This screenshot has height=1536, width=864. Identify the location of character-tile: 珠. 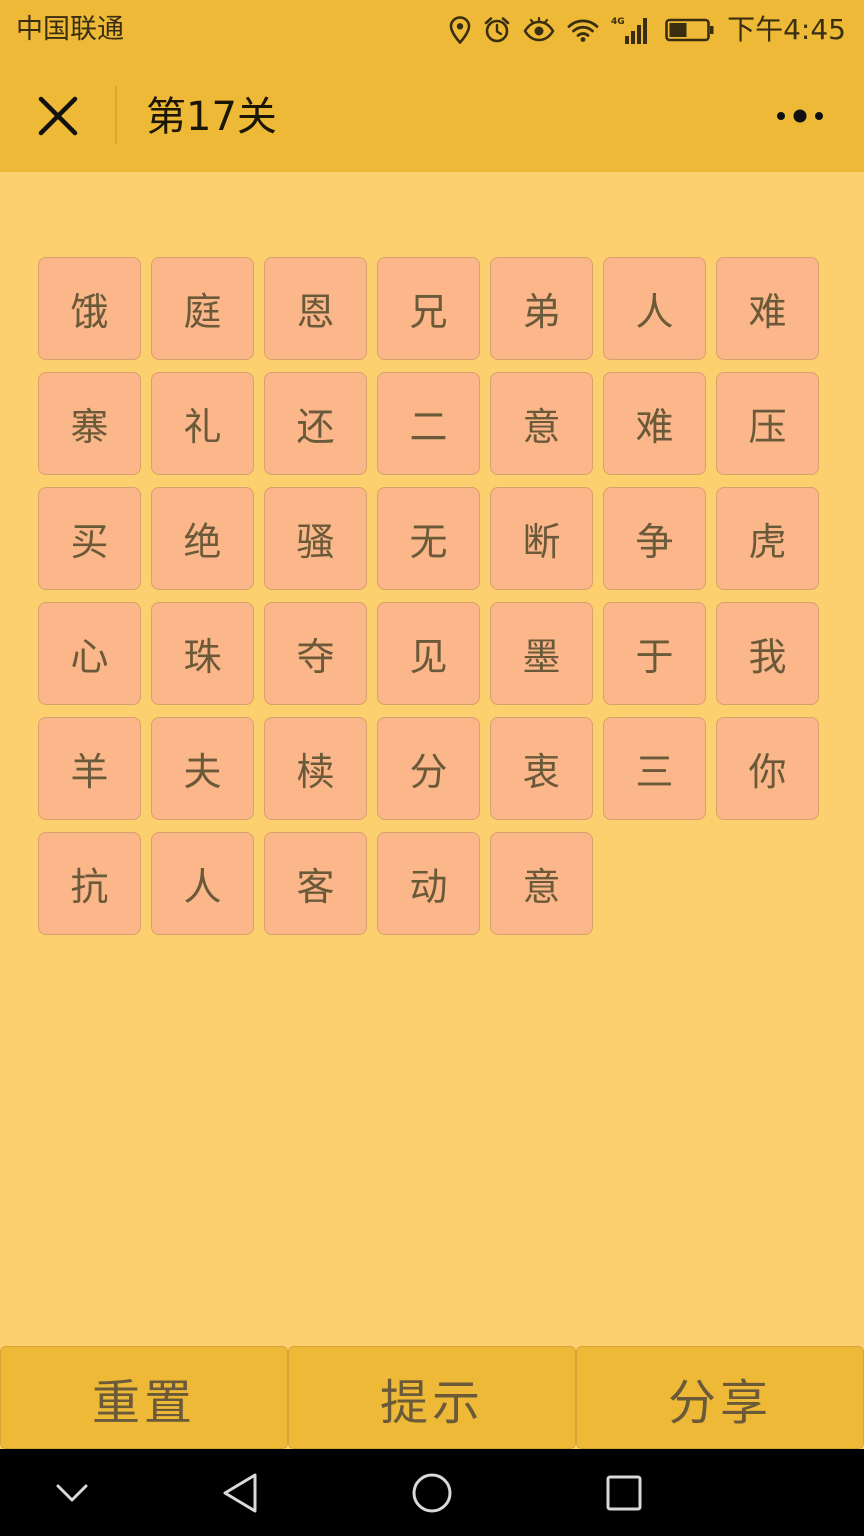
(202, 653).